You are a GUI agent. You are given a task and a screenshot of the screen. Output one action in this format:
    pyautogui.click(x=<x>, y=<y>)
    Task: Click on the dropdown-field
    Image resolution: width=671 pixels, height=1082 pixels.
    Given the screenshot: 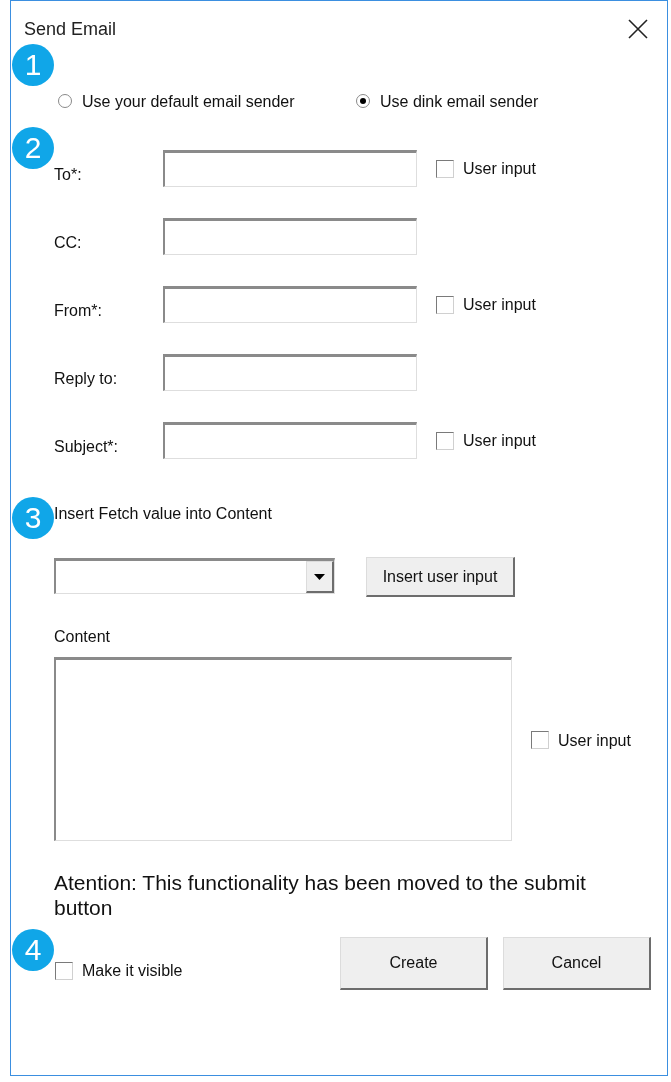 What is the action you would take?
    pyautogui.click(x=194, y=576)
    